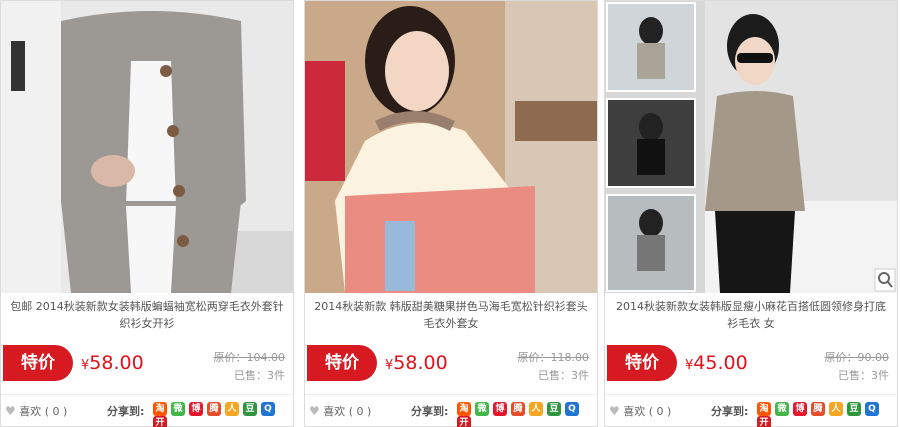 Image resolution: width=900 pixels, height=427 pixels. Describe the element at coordinates (751, 316) in the screenshot. I see `product-title: 2014秋装新款女装韩版显瘦小麻花百搭低圆领修身打底衫毛衣 女` at that location.